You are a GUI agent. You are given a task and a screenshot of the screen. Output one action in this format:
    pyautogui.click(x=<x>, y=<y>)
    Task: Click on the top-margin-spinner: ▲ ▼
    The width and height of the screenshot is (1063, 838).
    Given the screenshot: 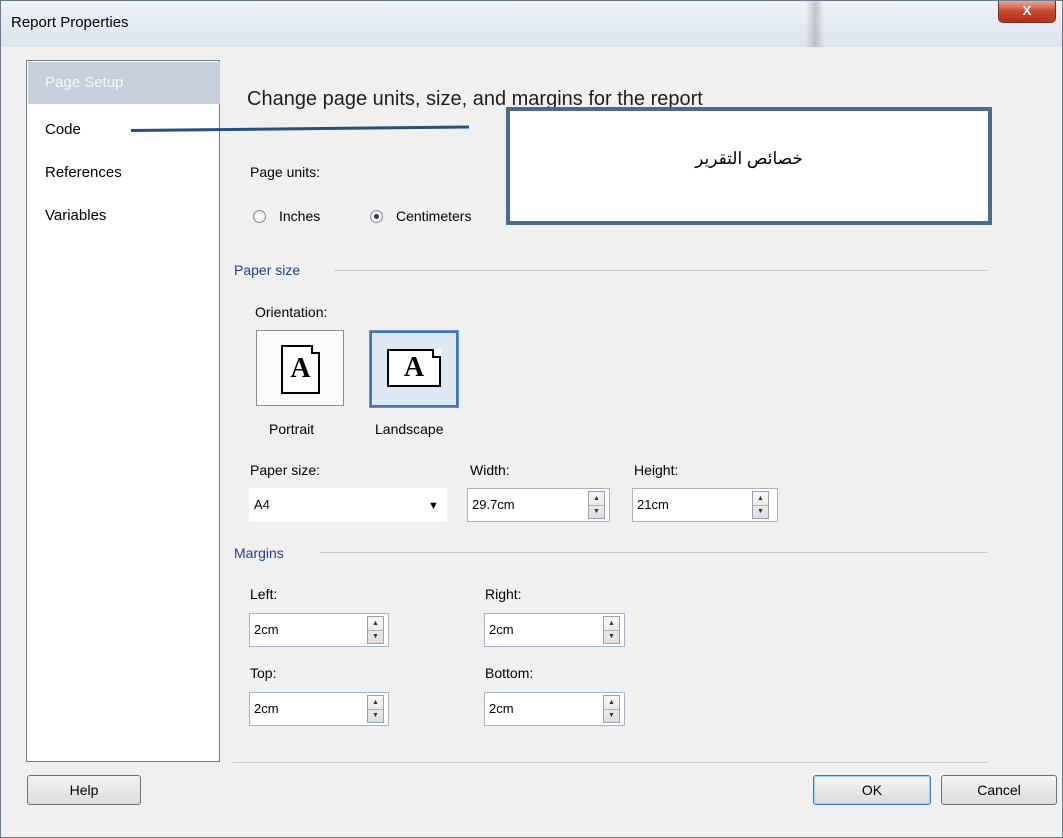 What is the action you would take?
    pyautogui.click(x=375, y=709)
    